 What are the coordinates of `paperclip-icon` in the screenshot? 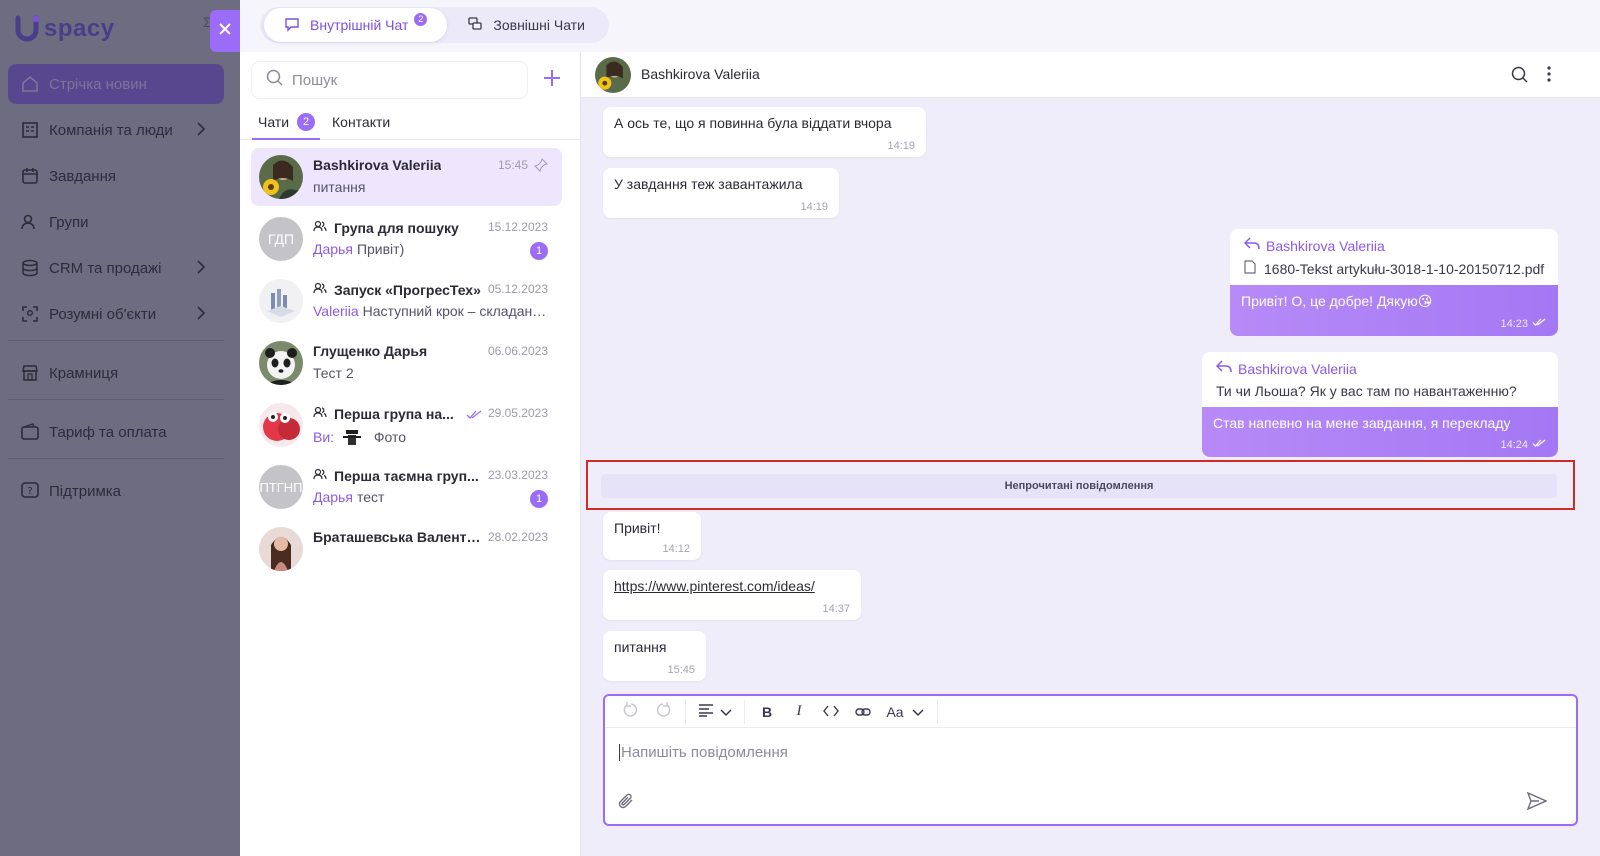 It's located at (626, 803).